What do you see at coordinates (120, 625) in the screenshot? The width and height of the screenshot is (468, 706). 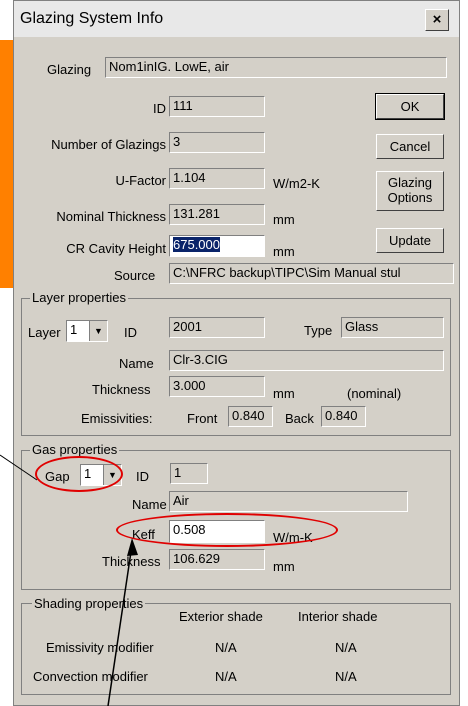 I see `arrow-line` at bounding box center [120, 625].